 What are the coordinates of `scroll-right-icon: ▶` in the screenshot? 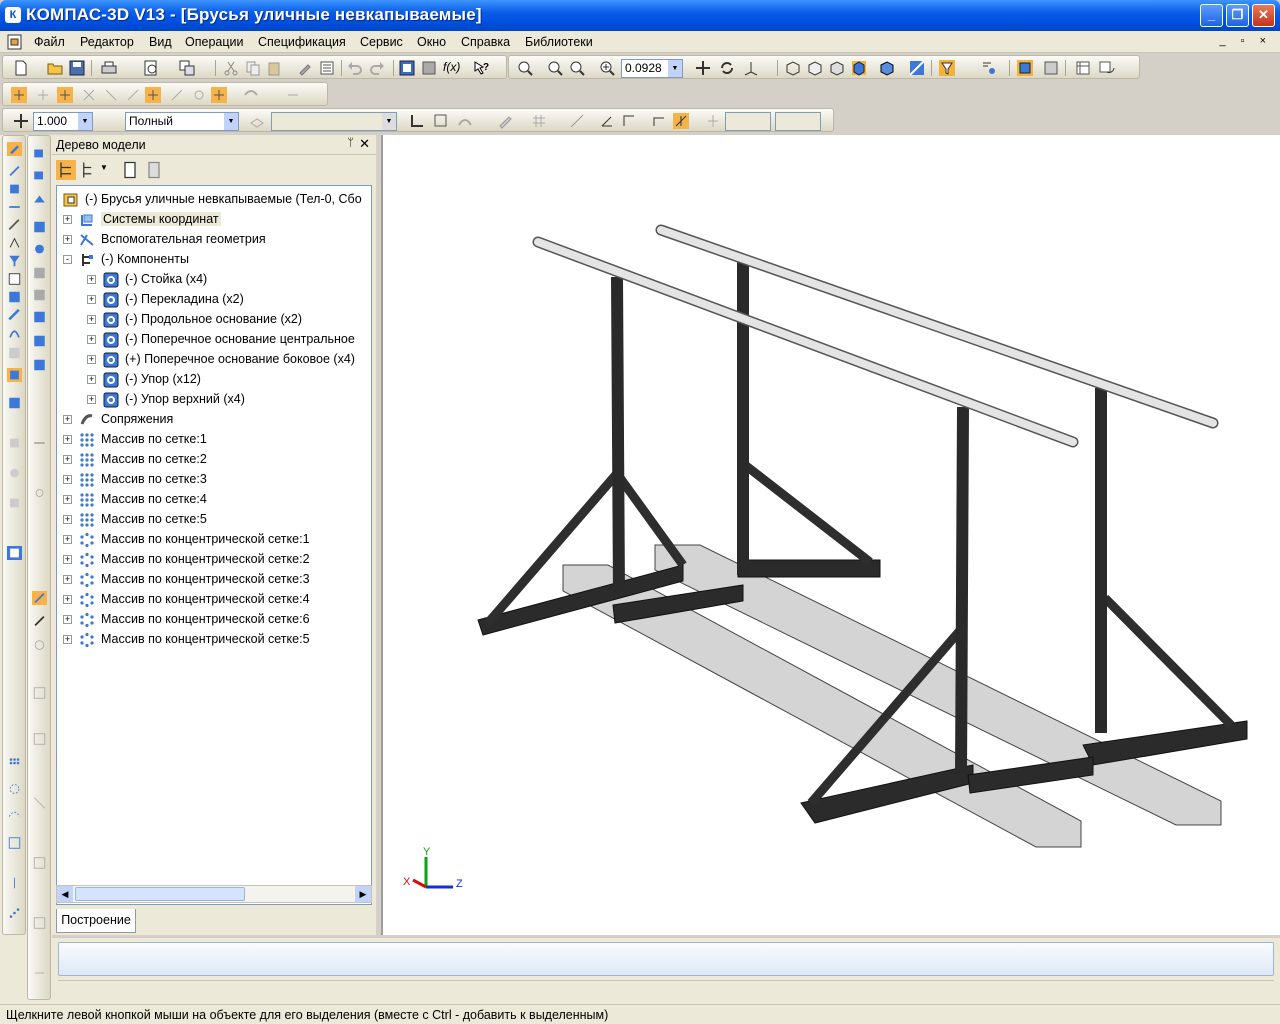 It's located at (363, 894).